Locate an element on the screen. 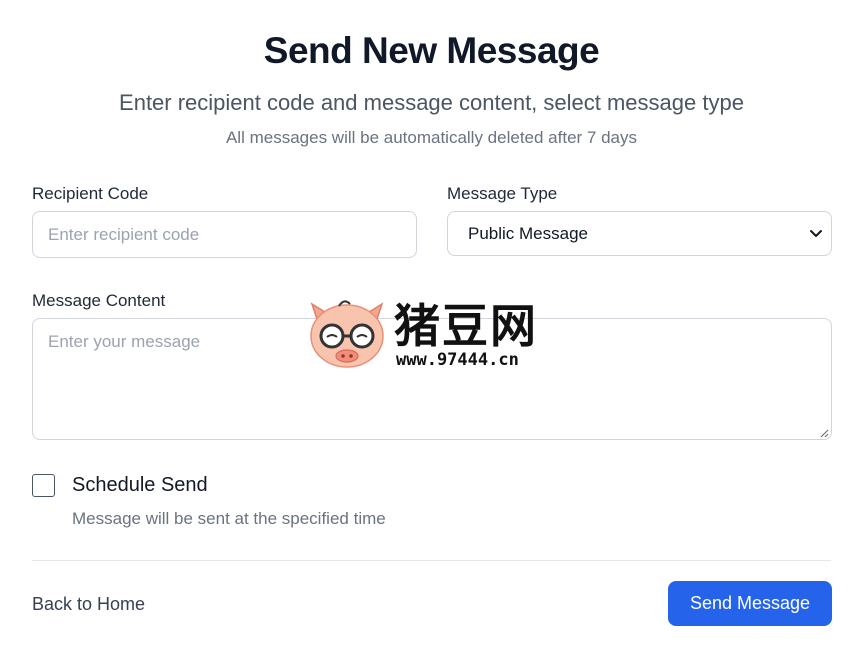 The height and width of the screenshot is (661, 867). watermark: 猪豆网 www.97444.cn is located at coordinates (437, 332).